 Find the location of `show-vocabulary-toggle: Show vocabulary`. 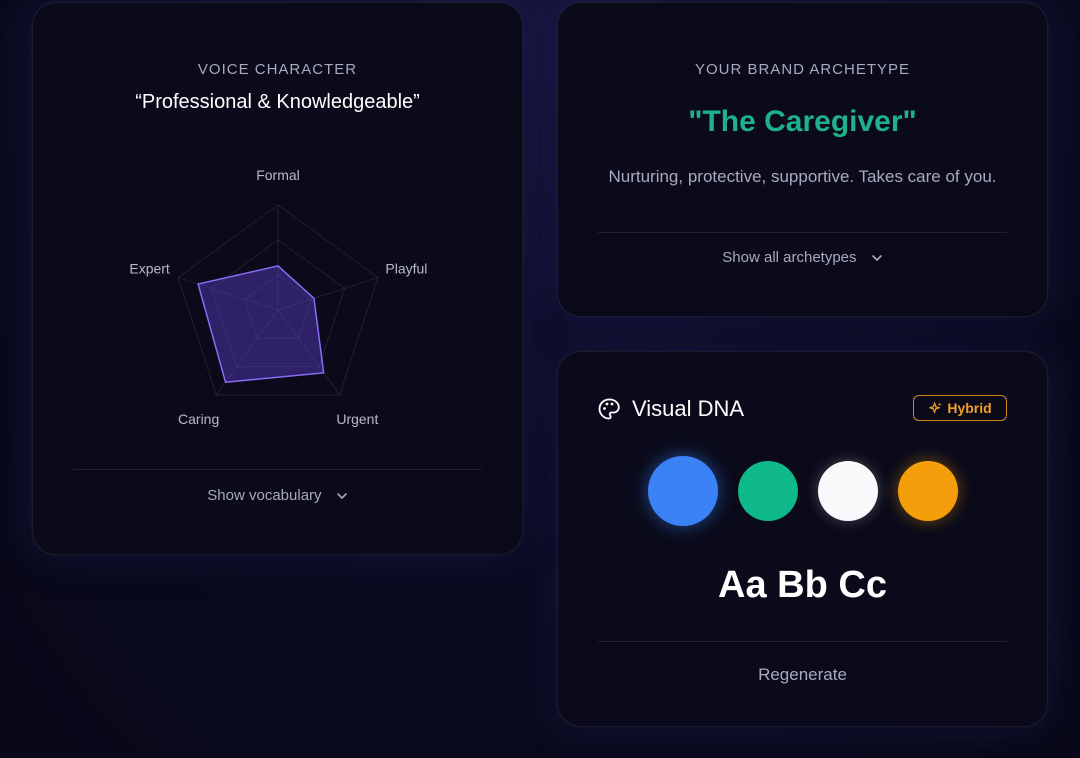

show-vocabulary-toggle: Show vocabulary is located at coordinates (277, 495).